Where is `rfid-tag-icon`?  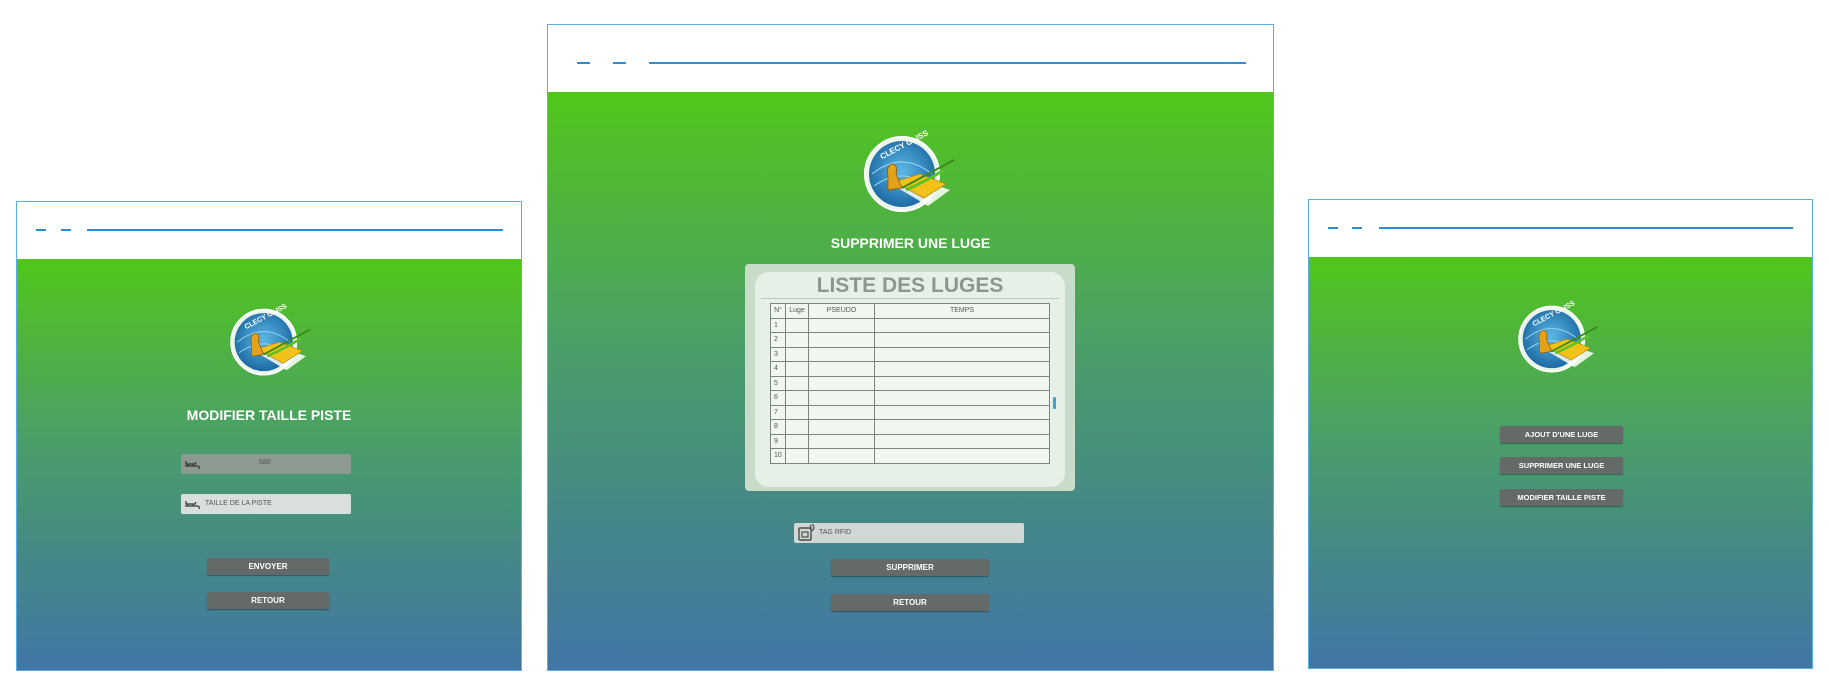
rfid-tag-icon is located at coordinates (806, 532).